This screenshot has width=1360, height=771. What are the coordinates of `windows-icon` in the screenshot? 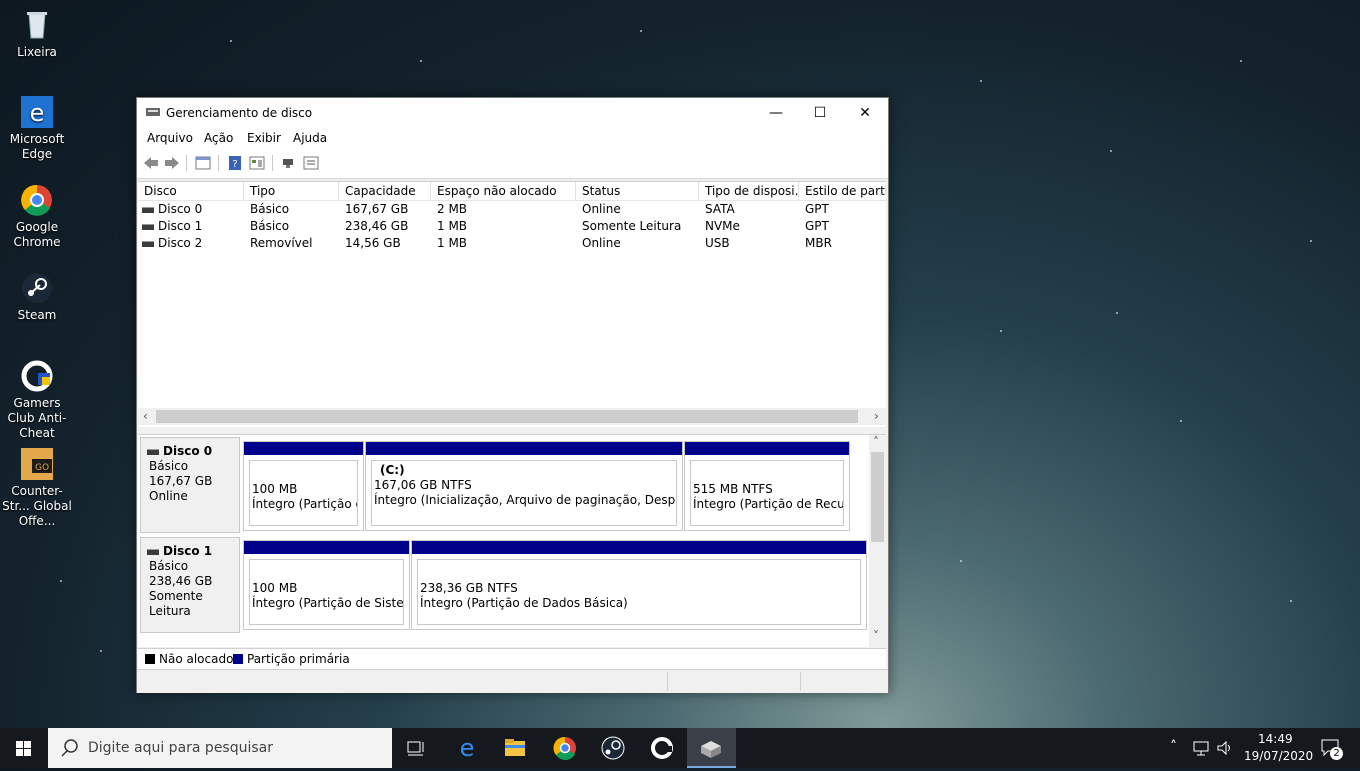 It's located at (23, 748).